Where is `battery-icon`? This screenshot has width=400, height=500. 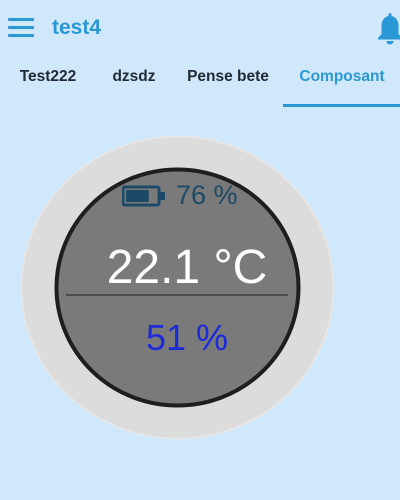 battery-icon is located at coordinates (143, 196).